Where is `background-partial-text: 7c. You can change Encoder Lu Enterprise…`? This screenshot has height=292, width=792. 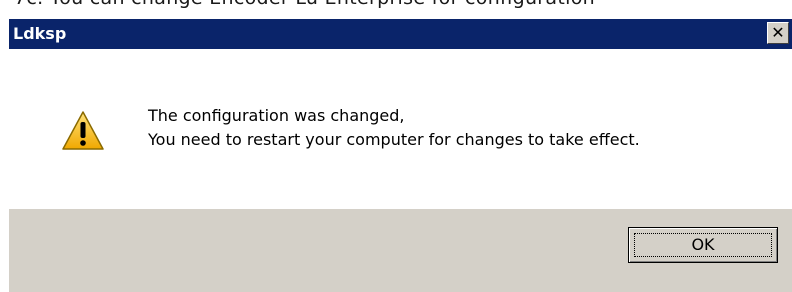 background-partial-text: 7c. You can change Encoder Lu Enterprise… is located at coordinates (403, 4).